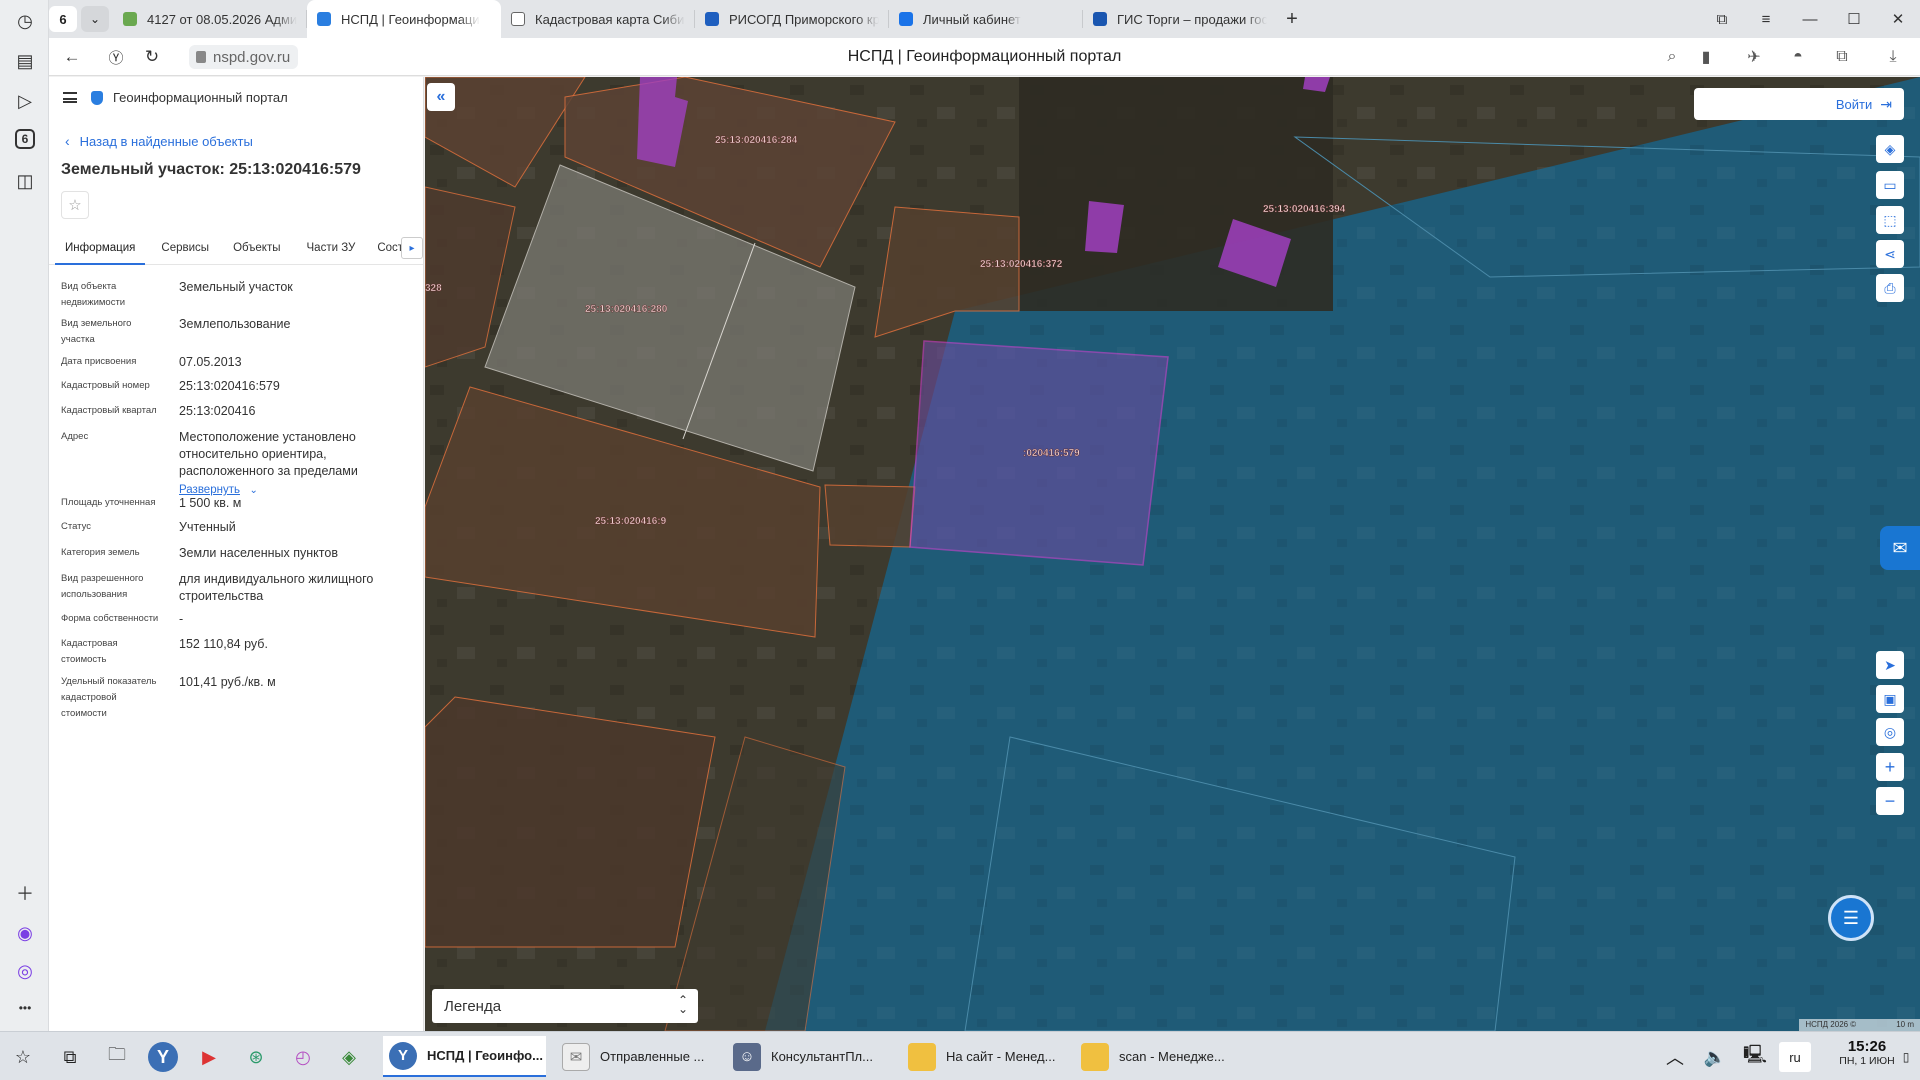 This screenshot has height=1080, width=1920. Describe the element at coordinates (441, 97) in the screenshot. I see `collapse-panel-icon: «` at that location.